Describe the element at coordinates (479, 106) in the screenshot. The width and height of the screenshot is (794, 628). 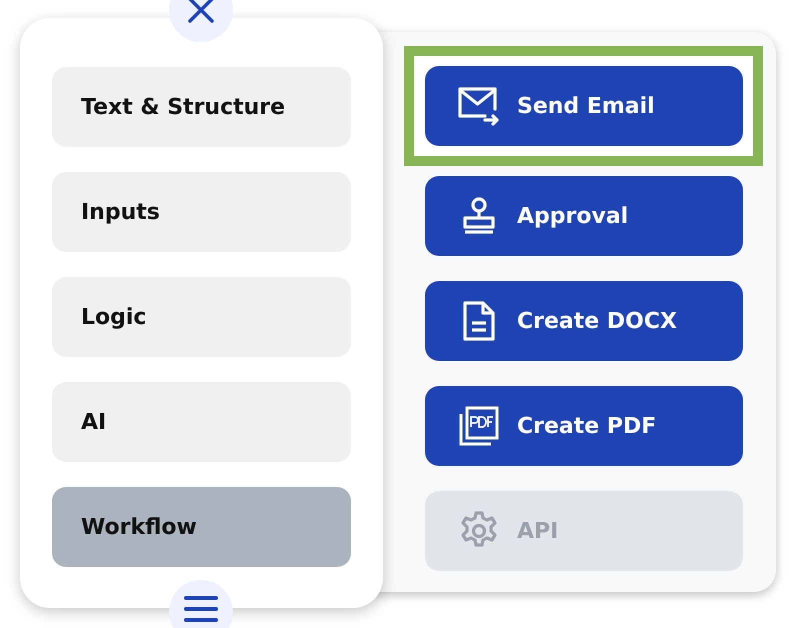
I see `envelope-icon` at that location.